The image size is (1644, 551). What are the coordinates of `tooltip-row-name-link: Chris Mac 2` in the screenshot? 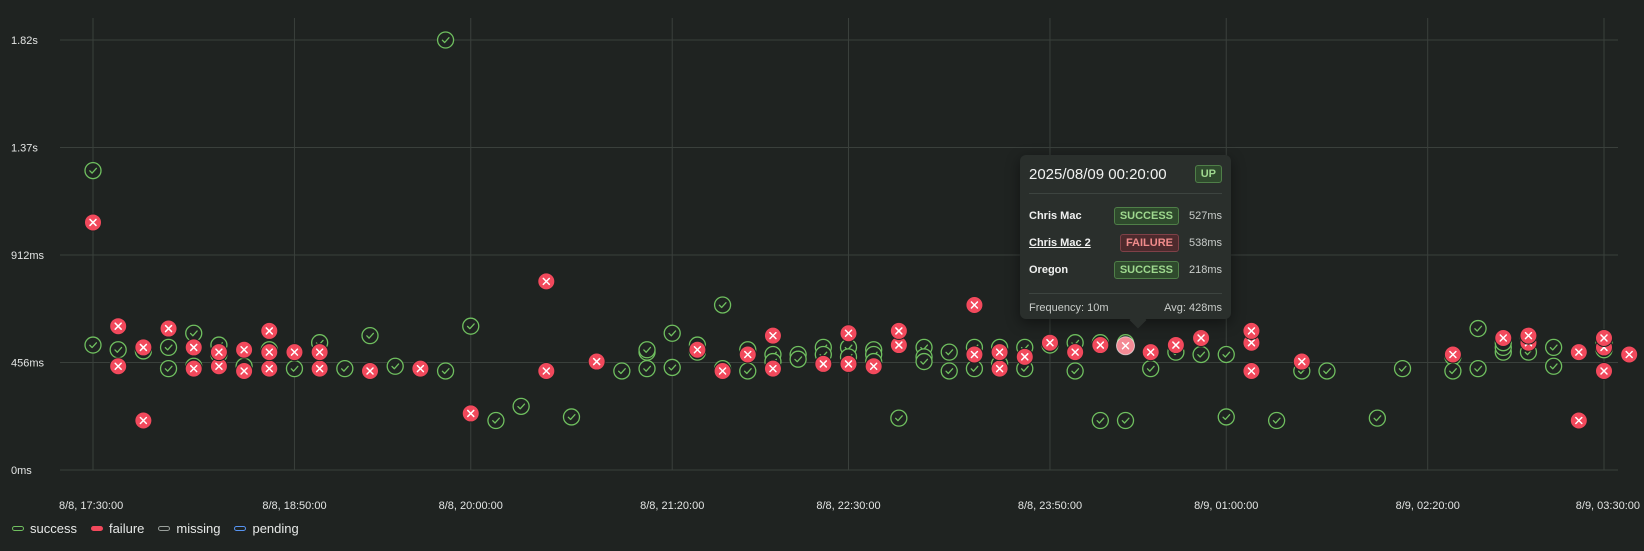 It's located at (1074, 243).